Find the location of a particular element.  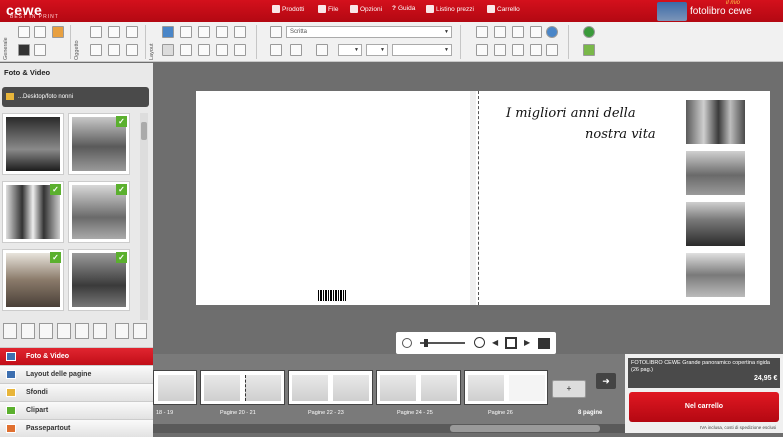

export-icon is located at coordinates (589, 50).